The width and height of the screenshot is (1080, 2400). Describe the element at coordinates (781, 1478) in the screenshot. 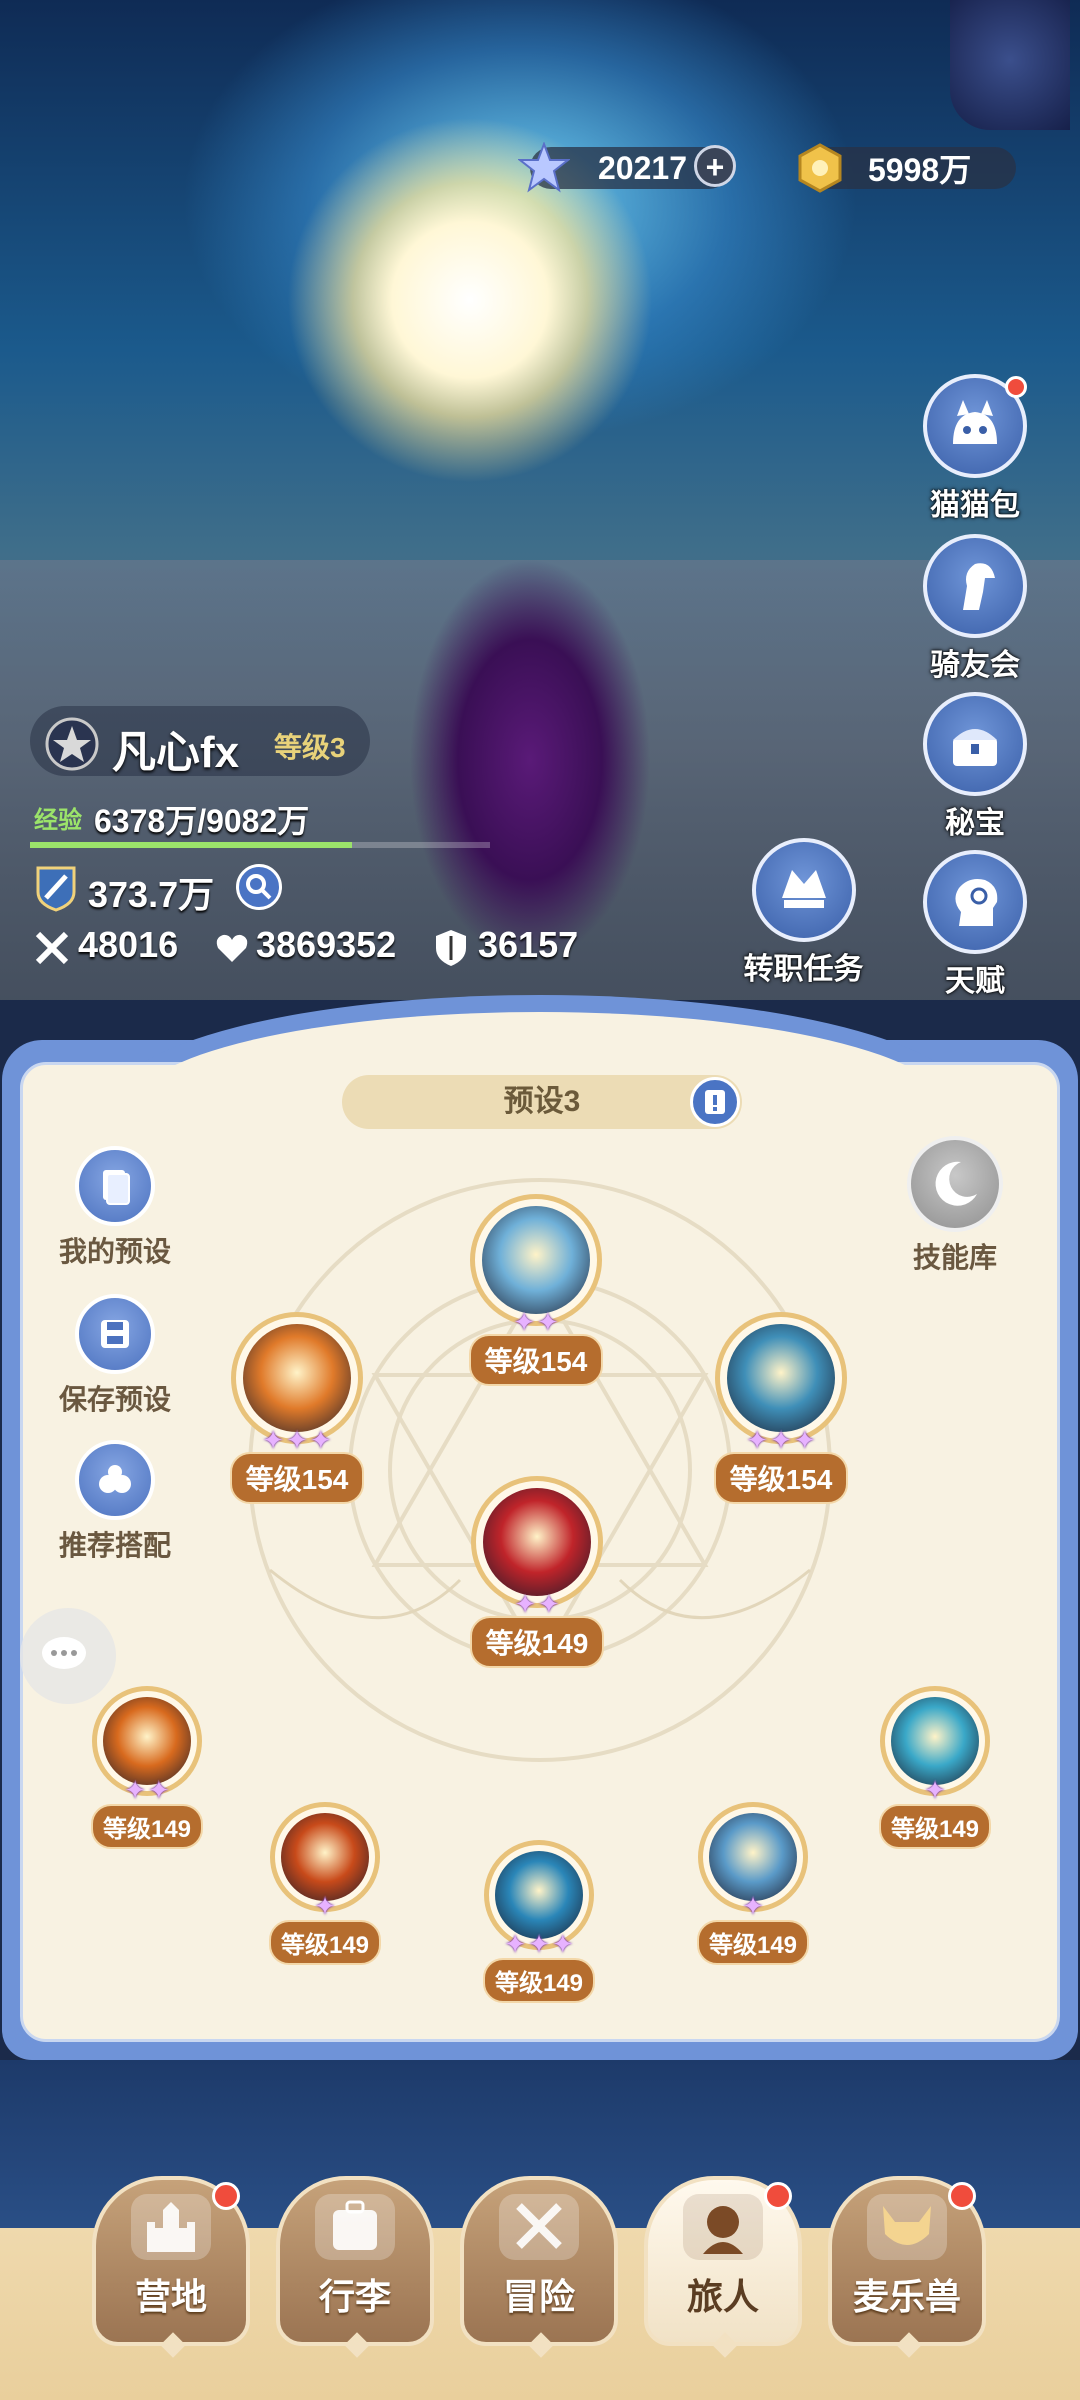

I see `skill-level: 等级154` at that location.